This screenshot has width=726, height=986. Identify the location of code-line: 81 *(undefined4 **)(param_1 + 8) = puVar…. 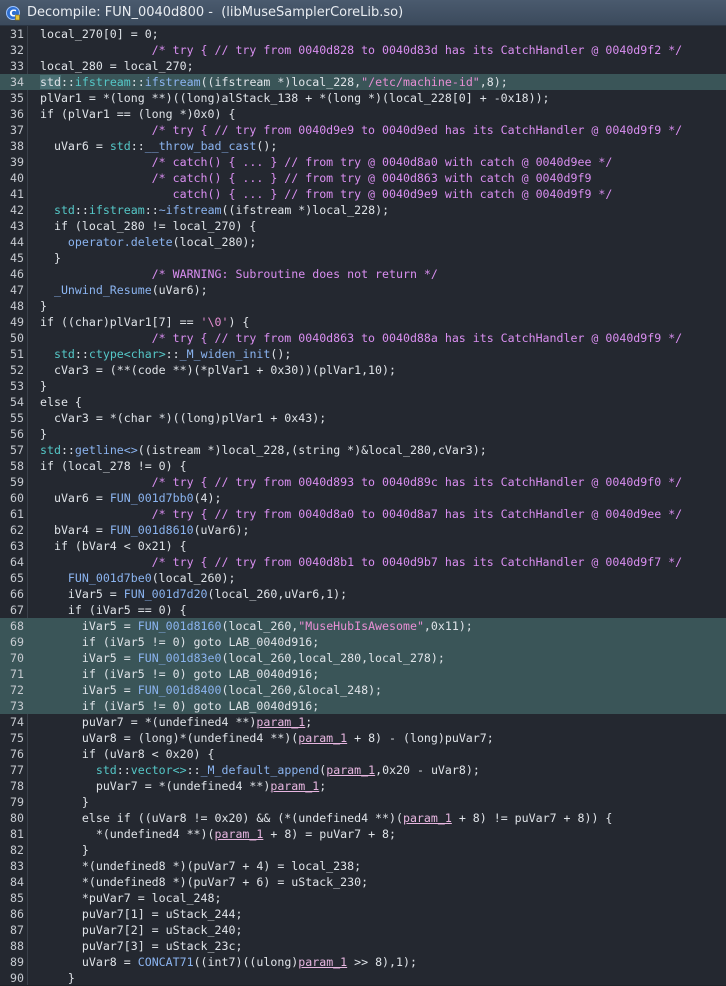
(363, 834).